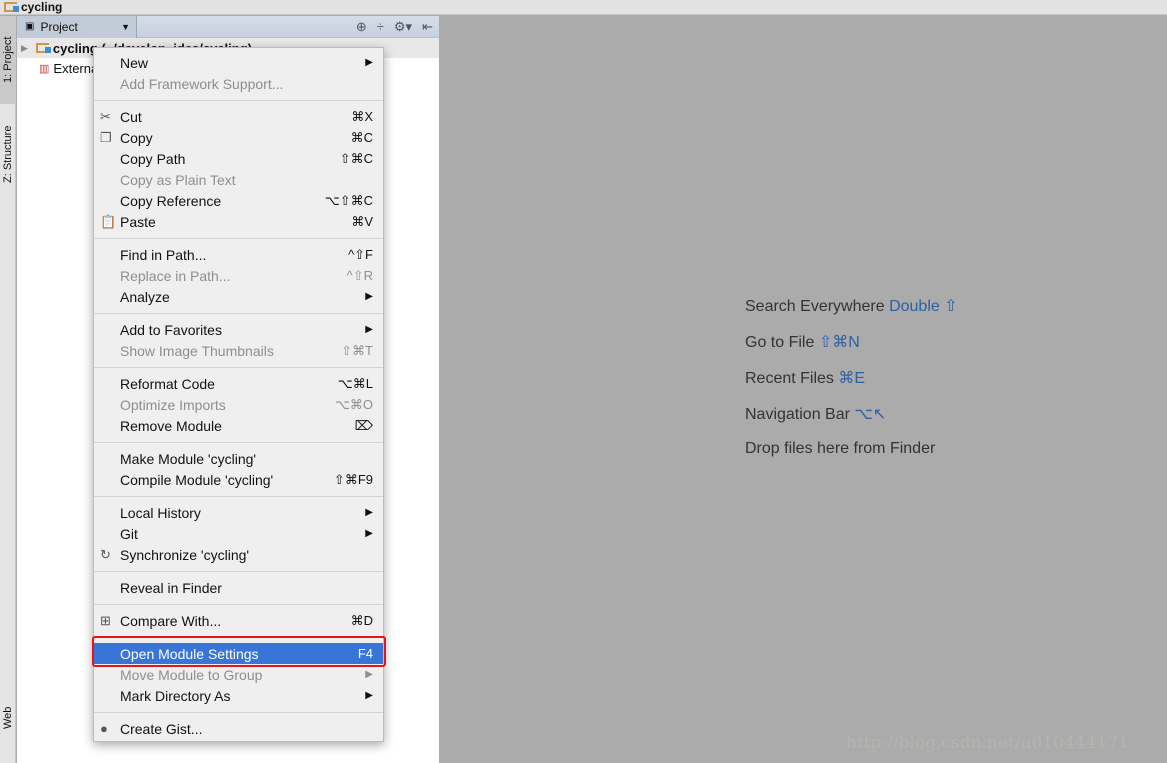 The image size is (1167, 763). I want to click on scroll-from-source-icon: ⊕, so click(361, 27).